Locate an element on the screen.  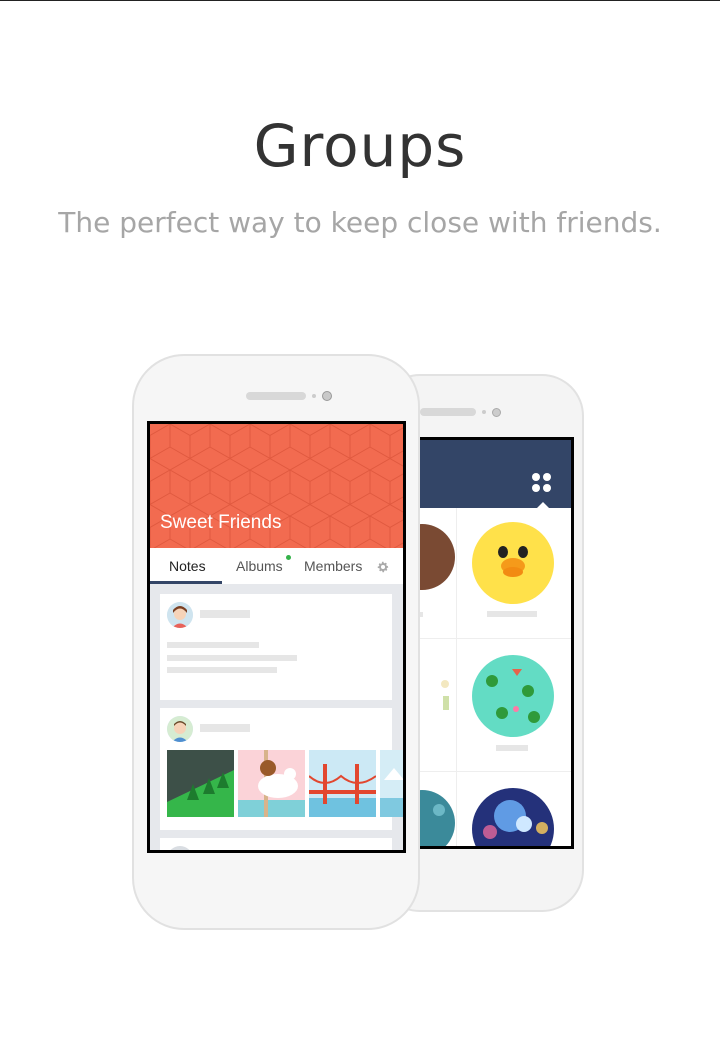
tab-members: Members is located at coordinates (333, 566).